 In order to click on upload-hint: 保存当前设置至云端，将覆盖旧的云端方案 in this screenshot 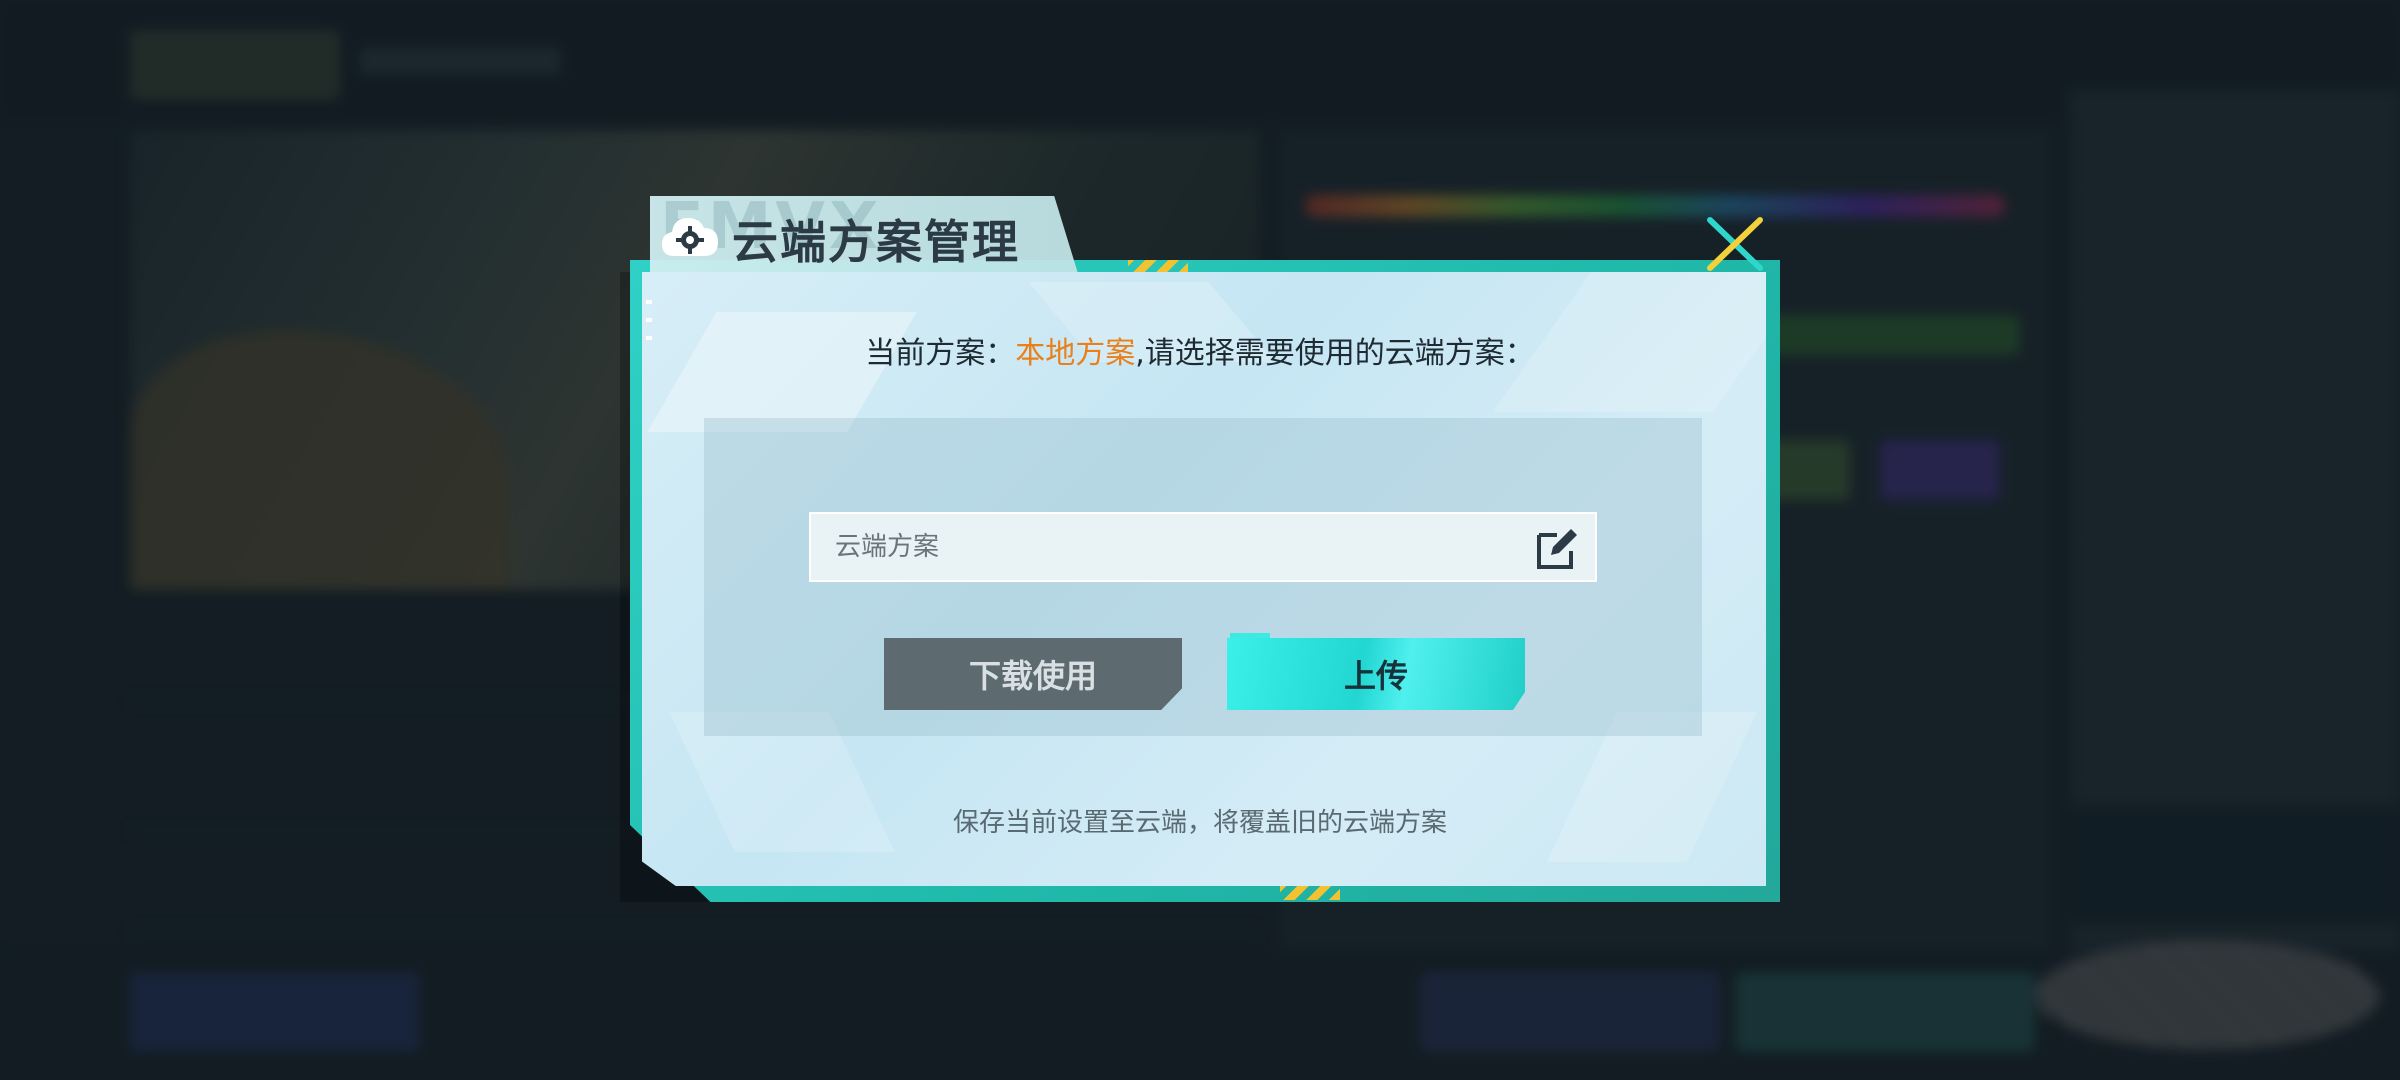, I will do `click(1199, 823)`.